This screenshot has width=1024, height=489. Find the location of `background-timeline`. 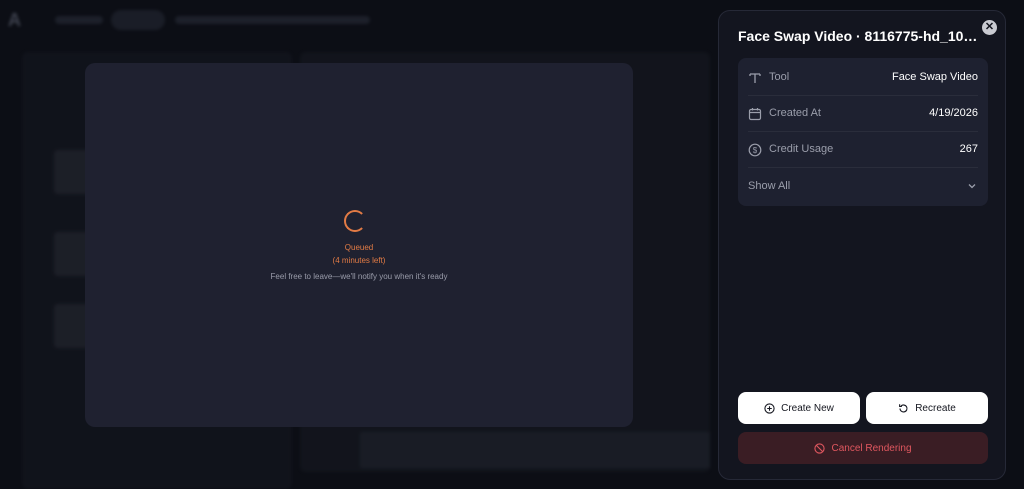

background-timeline is located at coordinates (535, 450).